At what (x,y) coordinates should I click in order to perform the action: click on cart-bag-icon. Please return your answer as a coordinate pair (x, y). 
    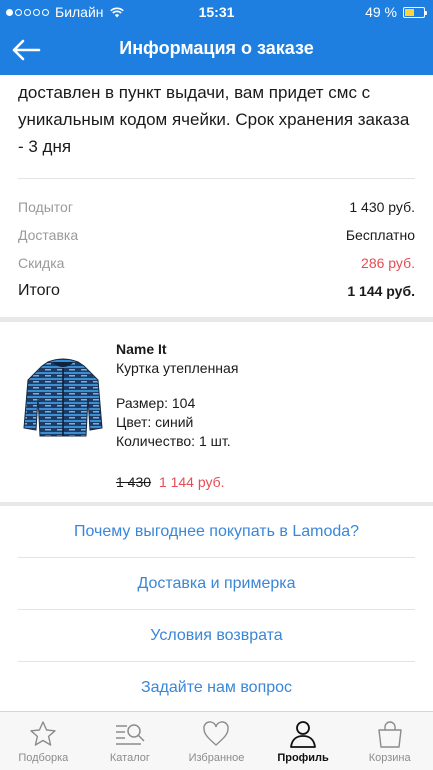
    Looking at the image, I should click on (390, 734).